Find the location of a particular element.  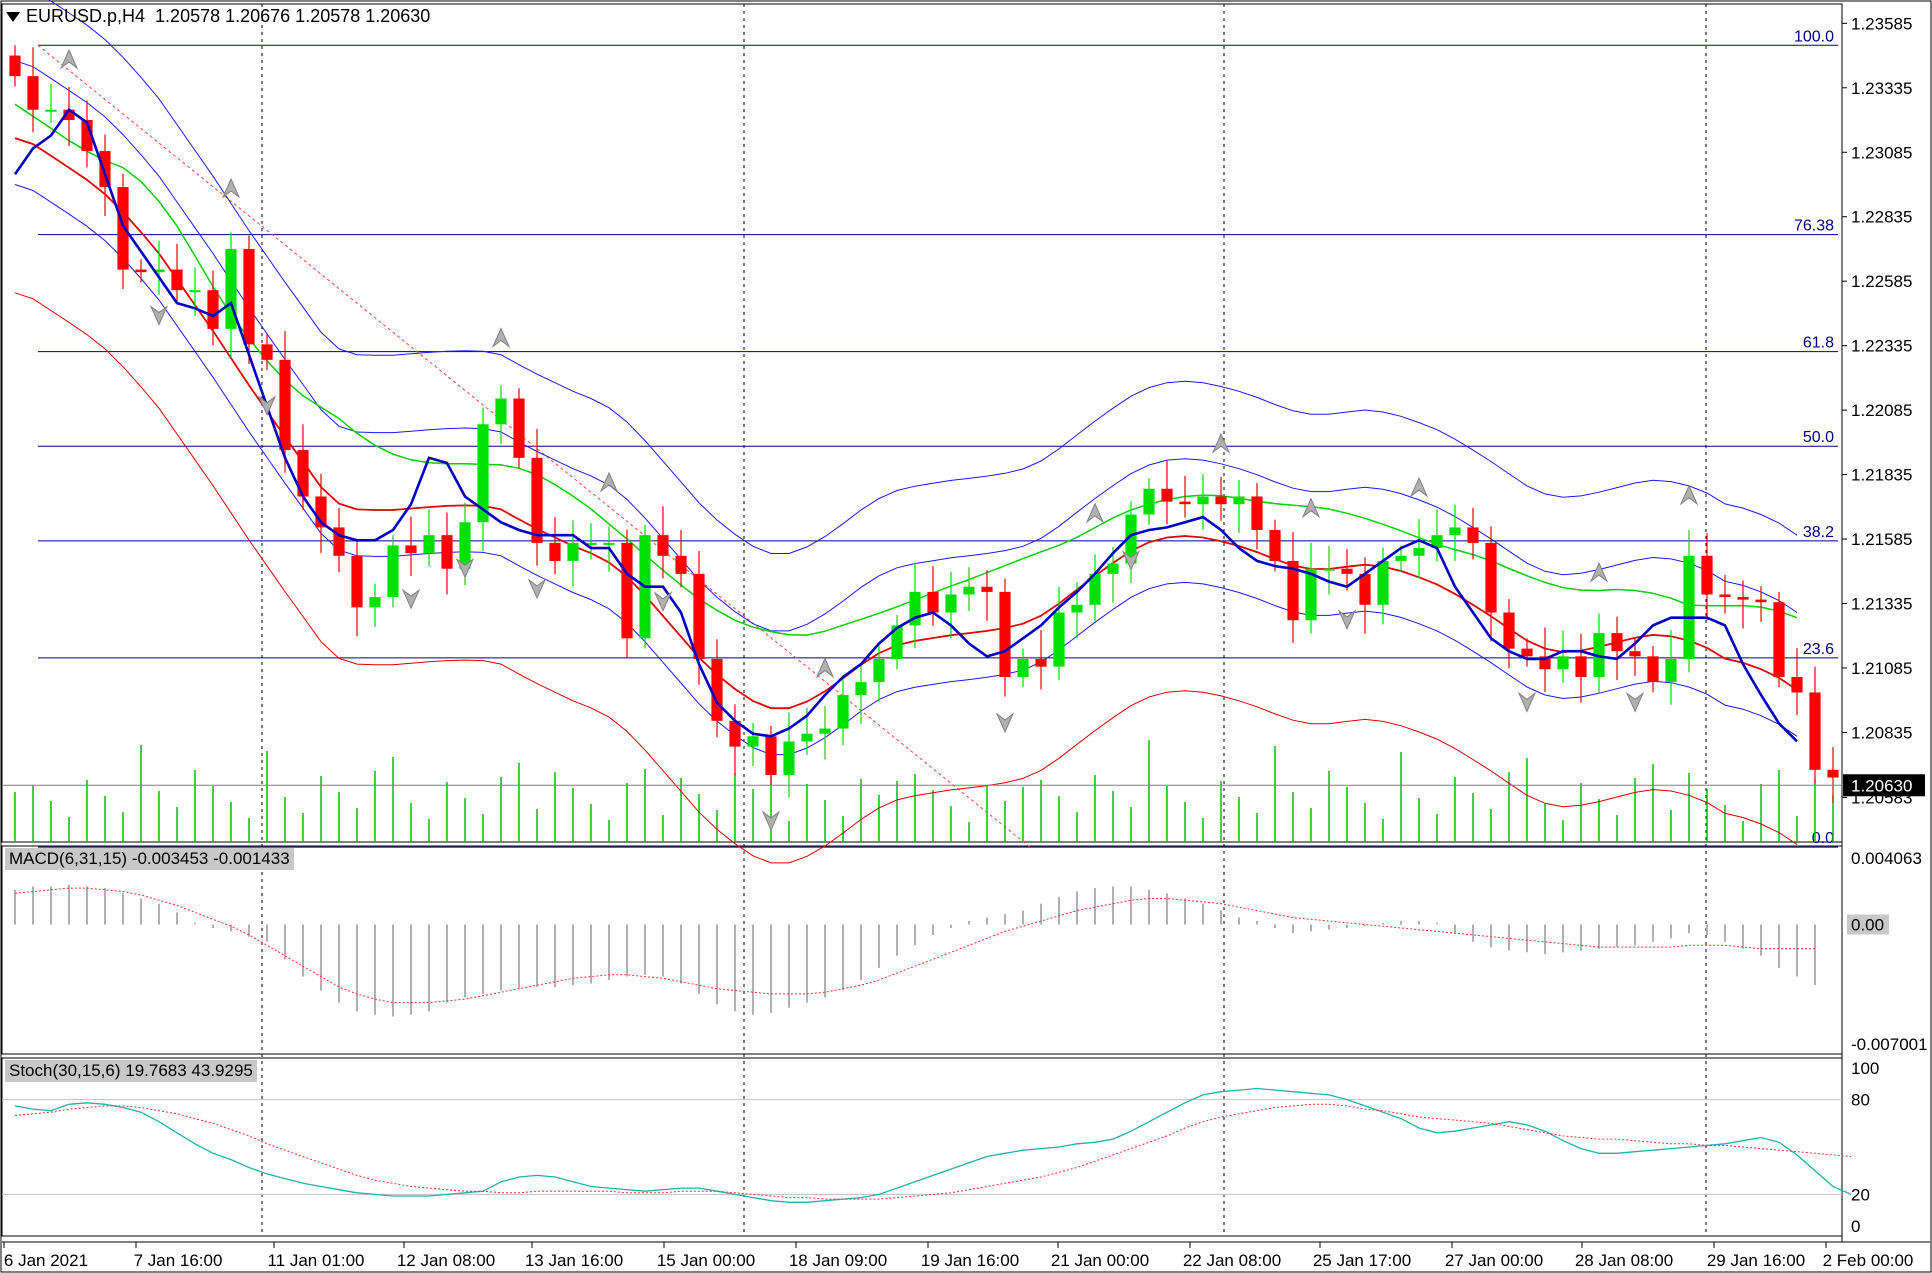

time-tick-label: 13 Jan 16:00 is located at coordinates (574, 1260).